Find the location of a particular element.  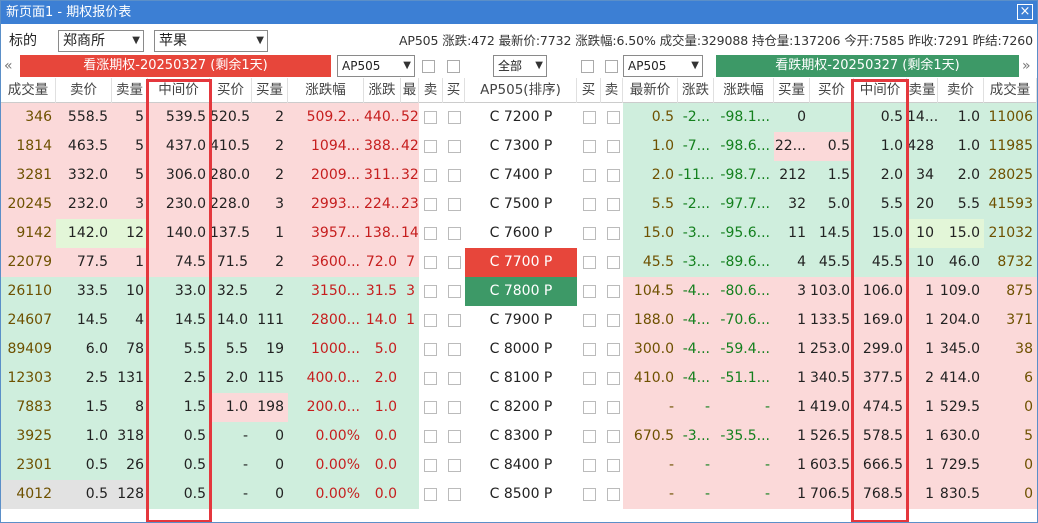

column-header: 最新价 is located at coordinates (650, 90).